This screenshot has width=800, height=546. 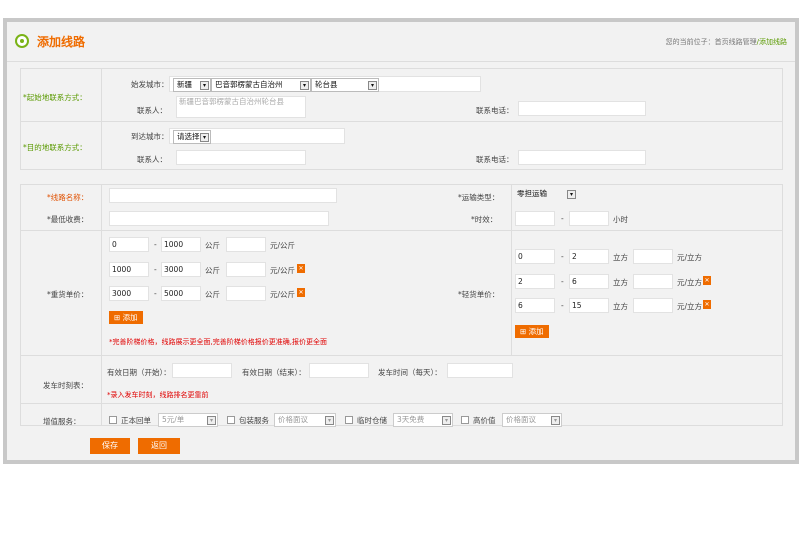 I want to click on dest-city-select: 请选择 ▾, so click(x=192, y=137).